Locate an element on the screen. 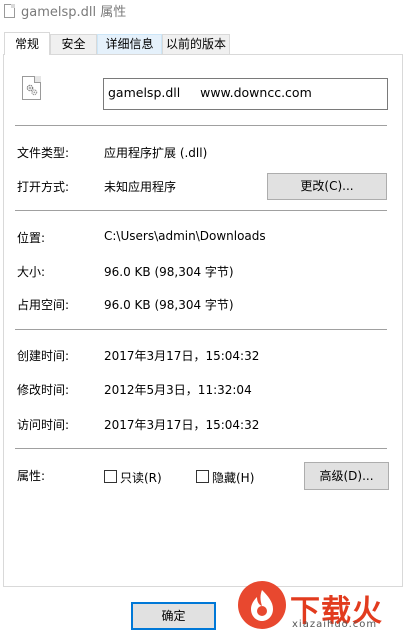  created-value: 2017年3月17日，15:04:32 is located at coordinates (182, 356).